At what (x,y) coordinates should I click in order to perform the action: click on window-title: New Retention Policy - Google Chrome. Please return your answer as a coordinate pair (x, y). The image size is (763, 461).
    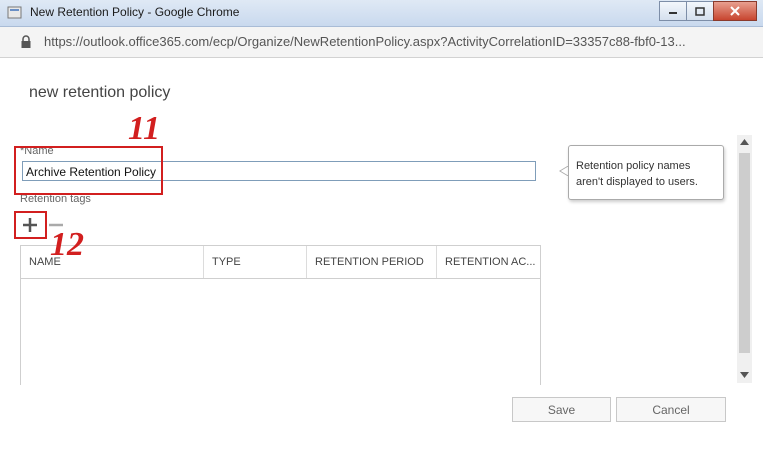
    Looking at the image, I should click on (135, 12).